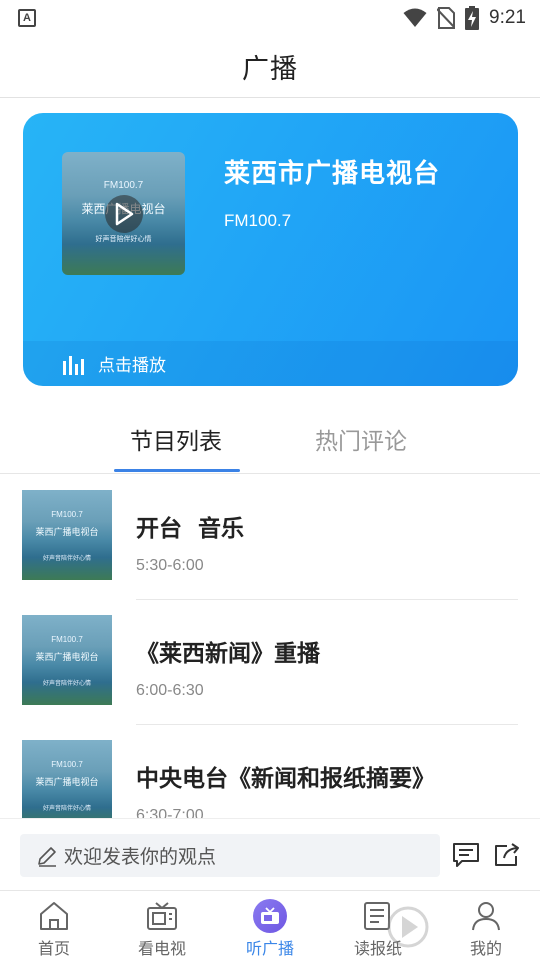 This screenshot has height=960, width=540. Describe the element at coordinates (177, 470) in the screenshot. I see `active-tab-indicator` at that location.